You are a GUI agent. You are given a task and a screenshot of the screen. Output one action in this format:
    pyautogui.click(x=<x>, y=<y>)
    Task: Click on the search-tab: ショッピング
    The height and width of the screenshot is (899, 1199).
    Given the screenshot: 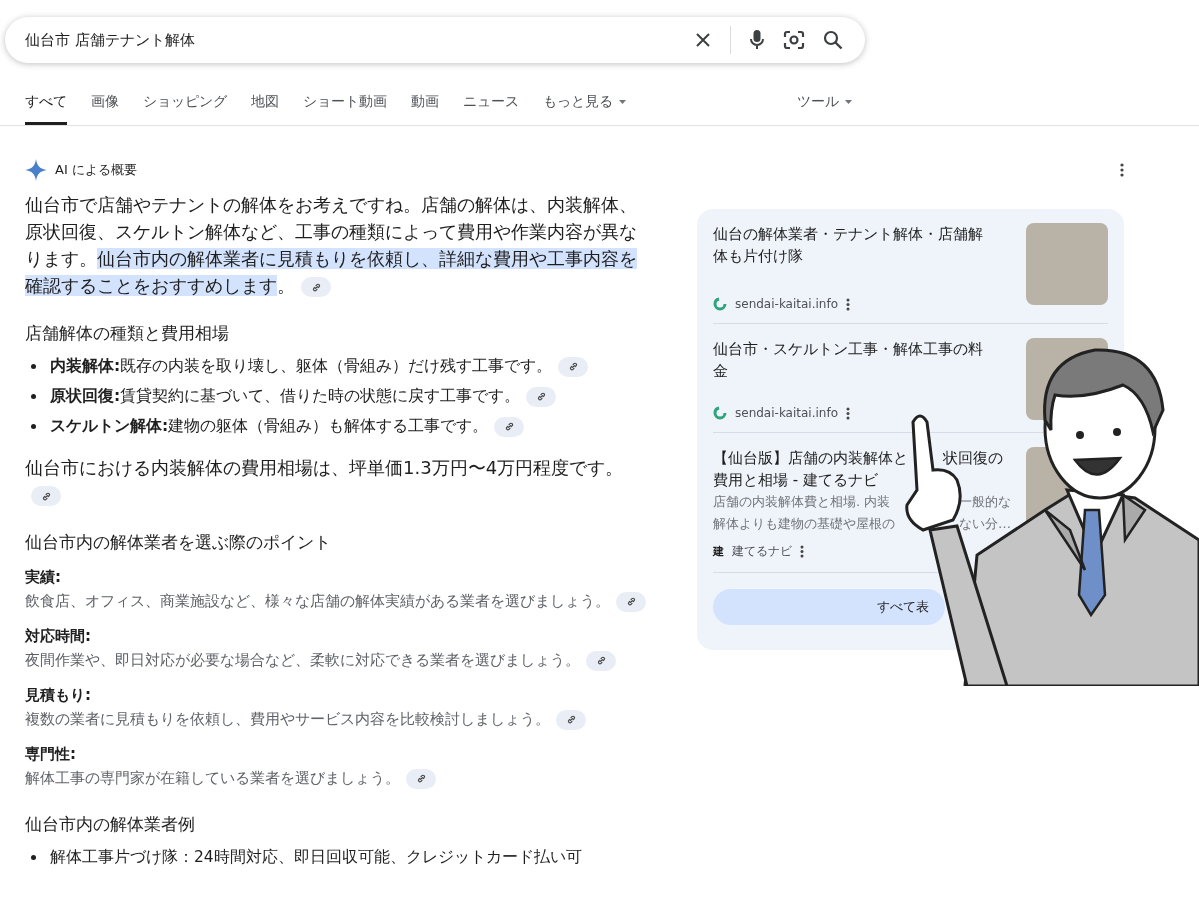 What is the action you would take?
    pyautogui.click(x=185, y=109)
    